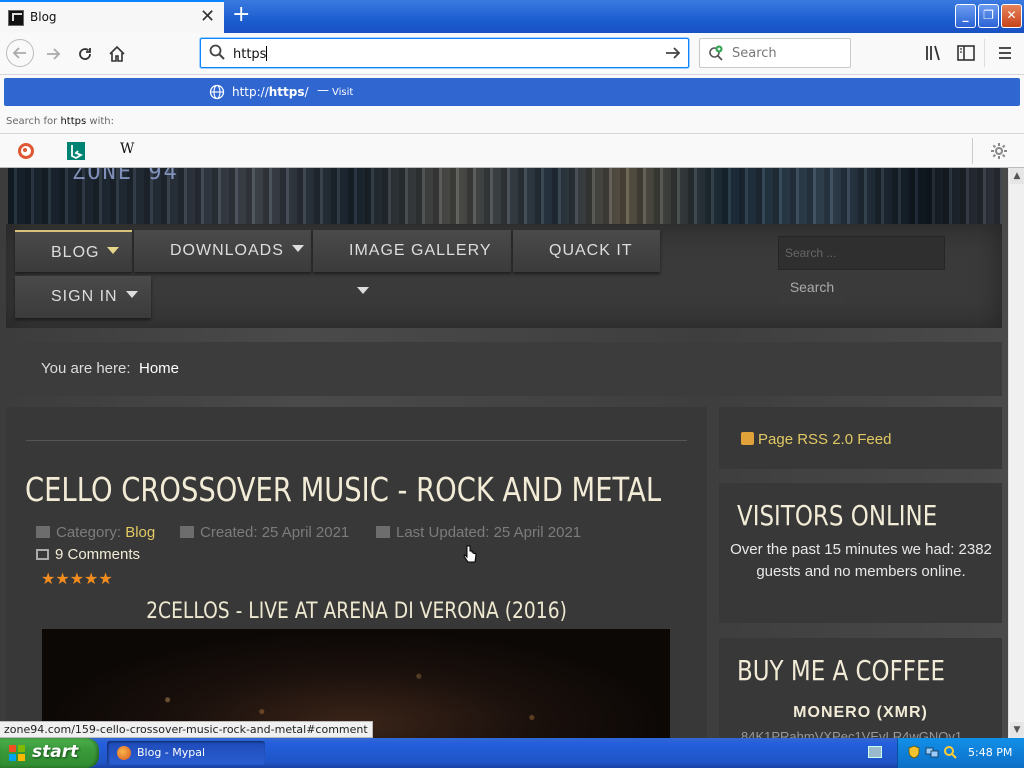 This screenshot has height=768, width=1024. I want to click on mypal-icon, so click(124, 753).